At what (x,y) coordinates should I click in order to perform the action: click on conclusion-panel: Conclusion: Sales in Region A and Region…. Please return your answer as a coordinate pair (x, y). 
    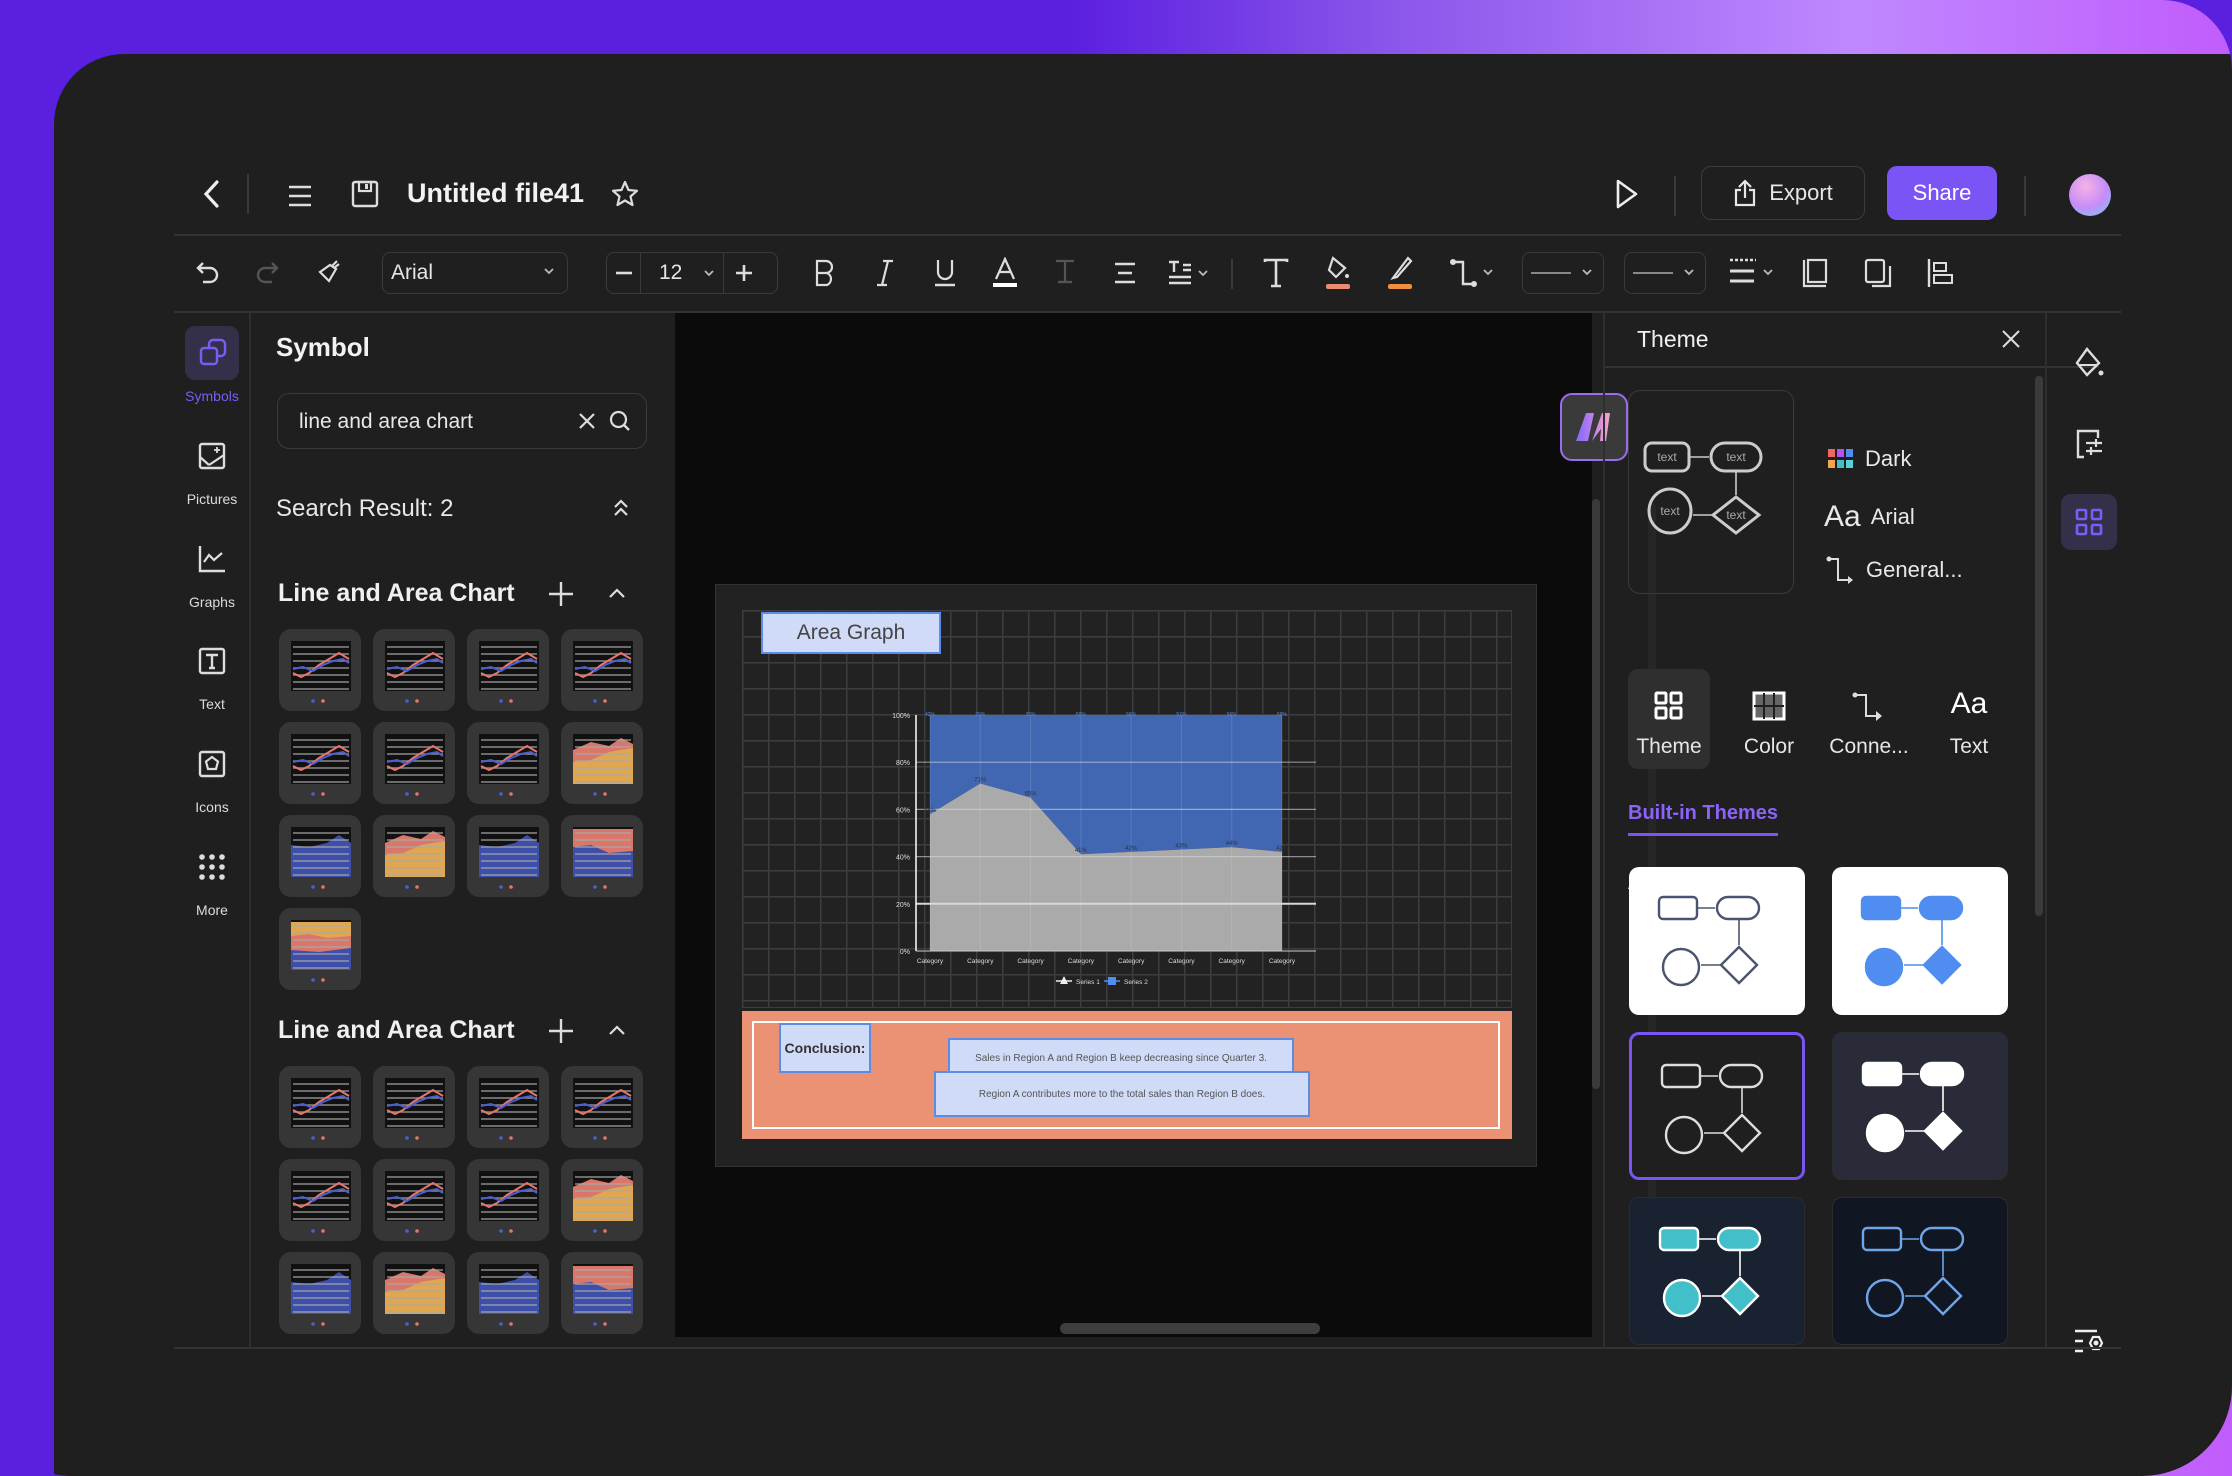
    Looking at the image, I should click on (1127, 1075).